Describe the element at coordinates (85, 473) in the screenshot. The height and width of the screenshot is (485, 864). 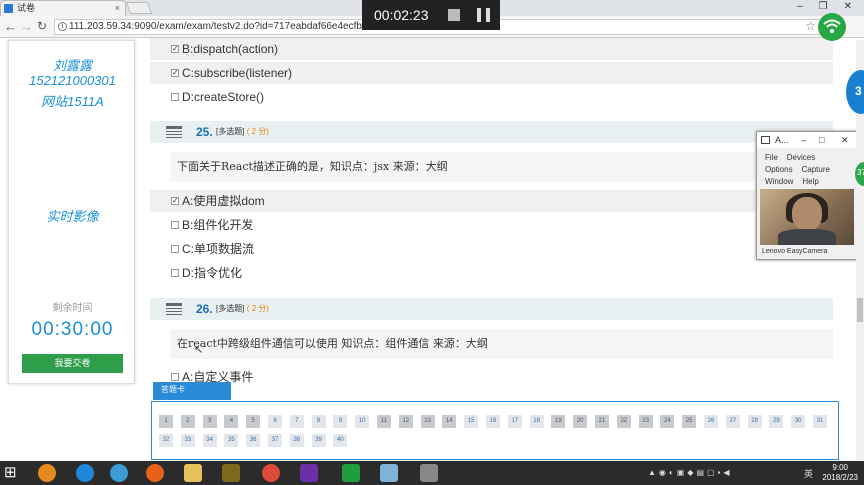
I see `ie-icon` at that location.